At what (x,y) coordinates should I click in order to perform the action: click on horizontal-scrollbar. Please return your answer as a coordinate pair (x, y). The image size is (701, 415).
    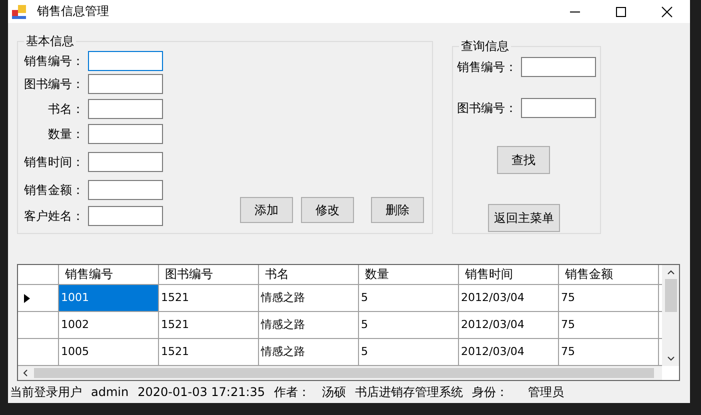
    Looking at the image, I should click on (340, 373).